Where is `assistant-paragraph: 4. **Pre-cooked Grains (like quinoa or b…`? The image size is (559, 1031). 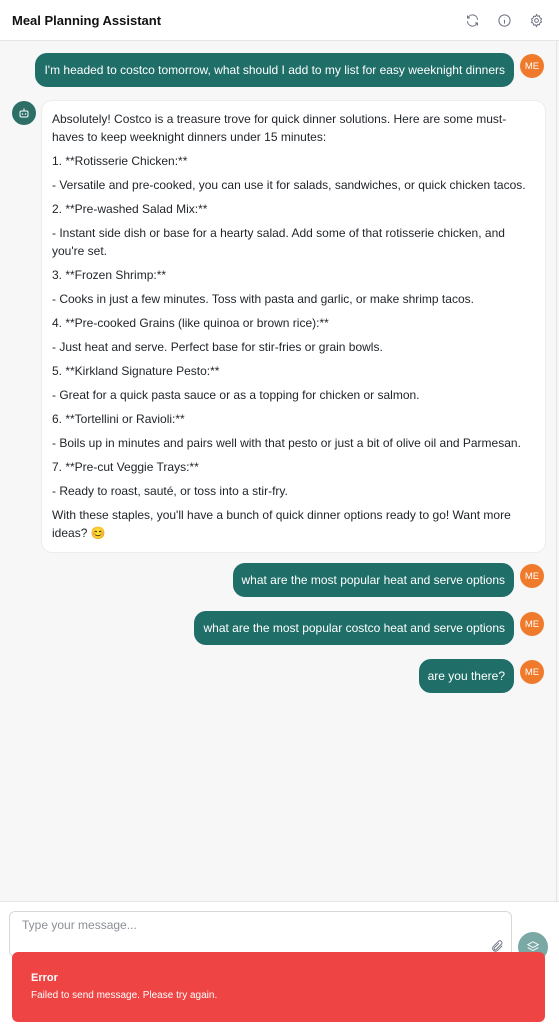 assistant-paragraph: 4. **Pre-cooked Grains (like quinoa or b… is located at coordinates (190, 323).